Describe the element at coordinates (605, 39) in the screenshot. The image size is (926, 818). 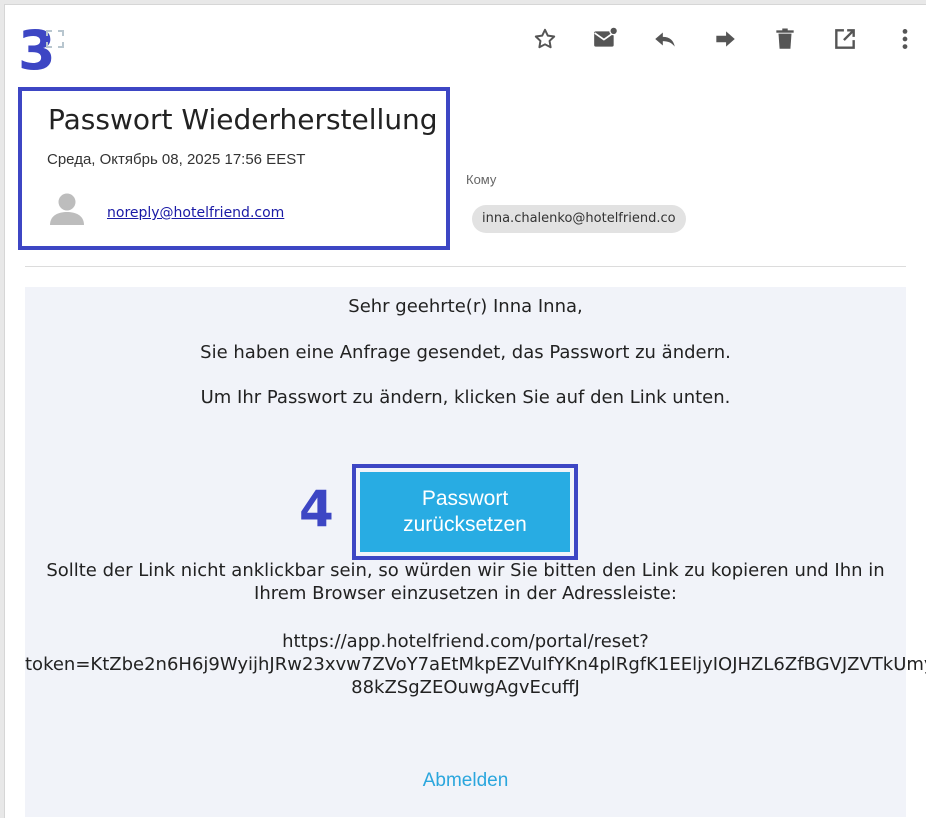
I see `mark-unread-icon` at that location.